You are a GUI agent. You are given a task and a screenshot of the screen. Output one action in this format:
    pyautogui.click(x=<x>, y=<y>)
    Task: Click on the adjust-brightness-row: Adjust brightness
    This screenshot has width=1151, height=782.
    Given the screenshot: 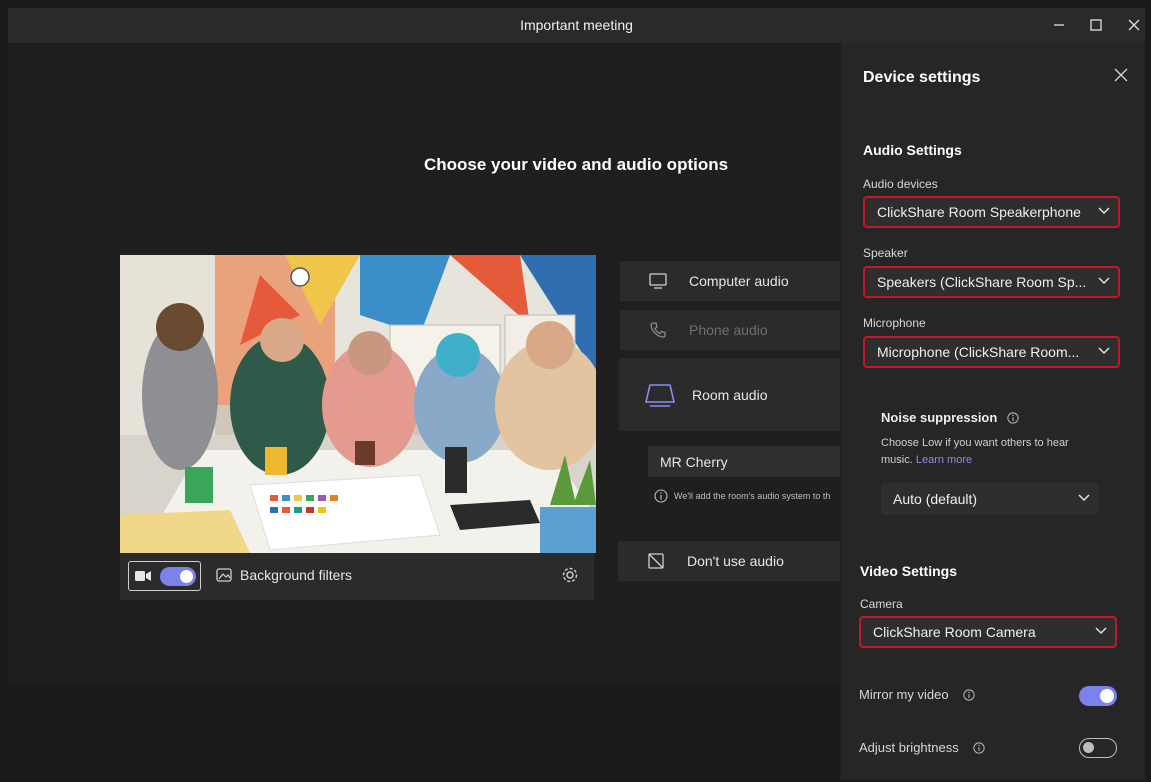 What is the action you would take?
    pyautogui.click(x=922, y=747)
    